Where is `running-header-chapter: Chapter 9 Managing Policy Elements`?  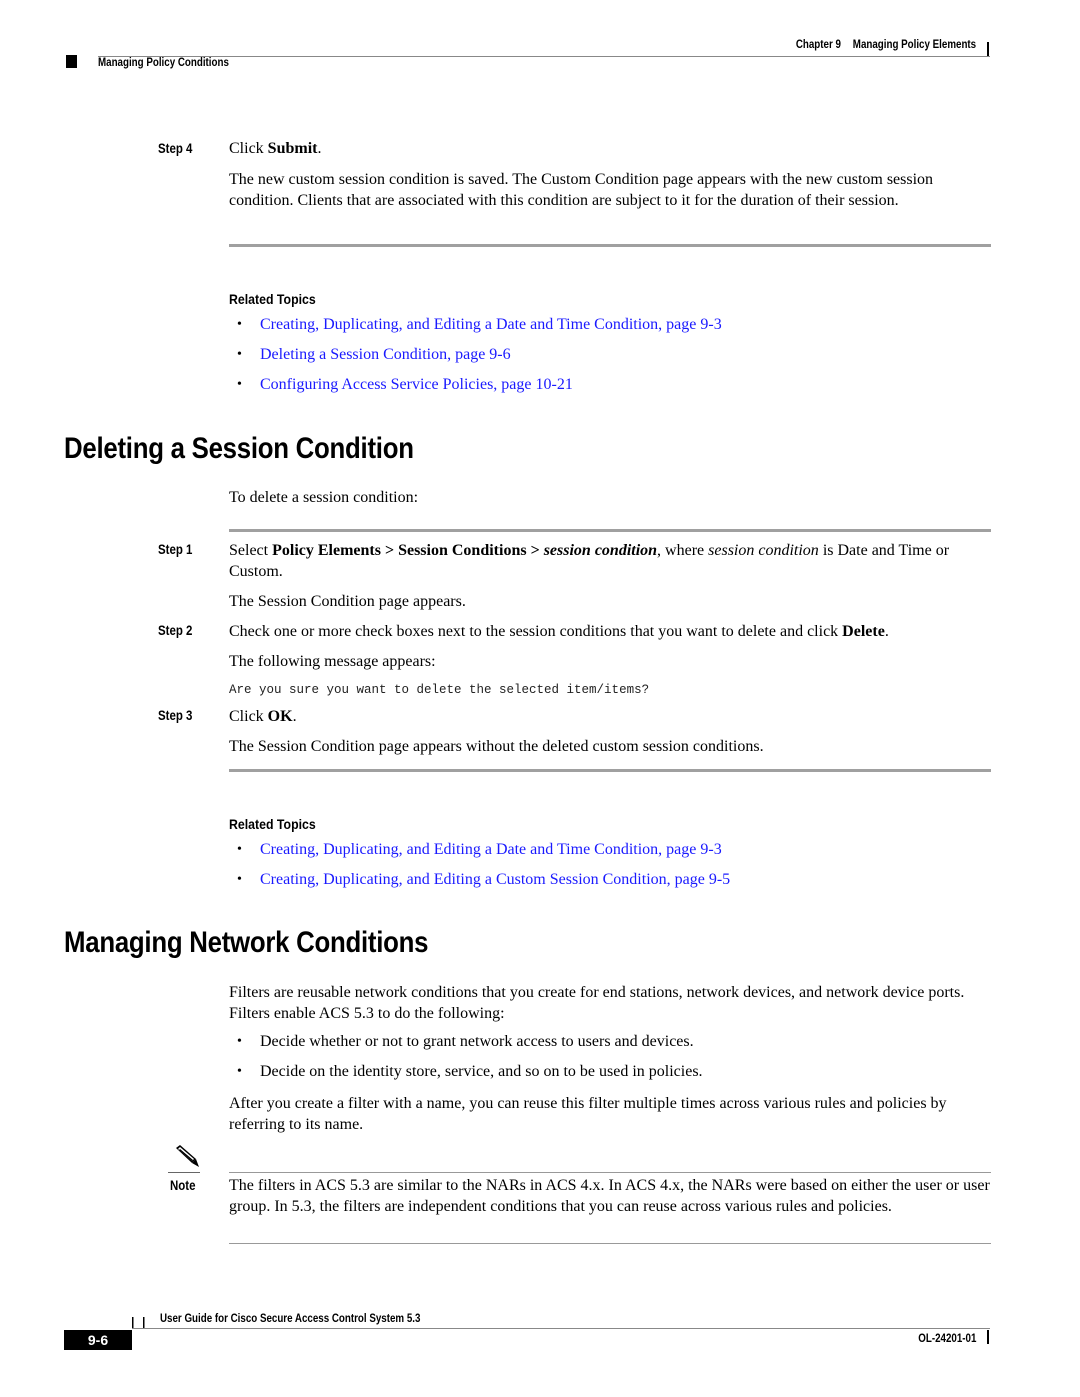
running-header-chapter: Chapter 9 Managing Policy Elements is located at coordinates (886, 45).